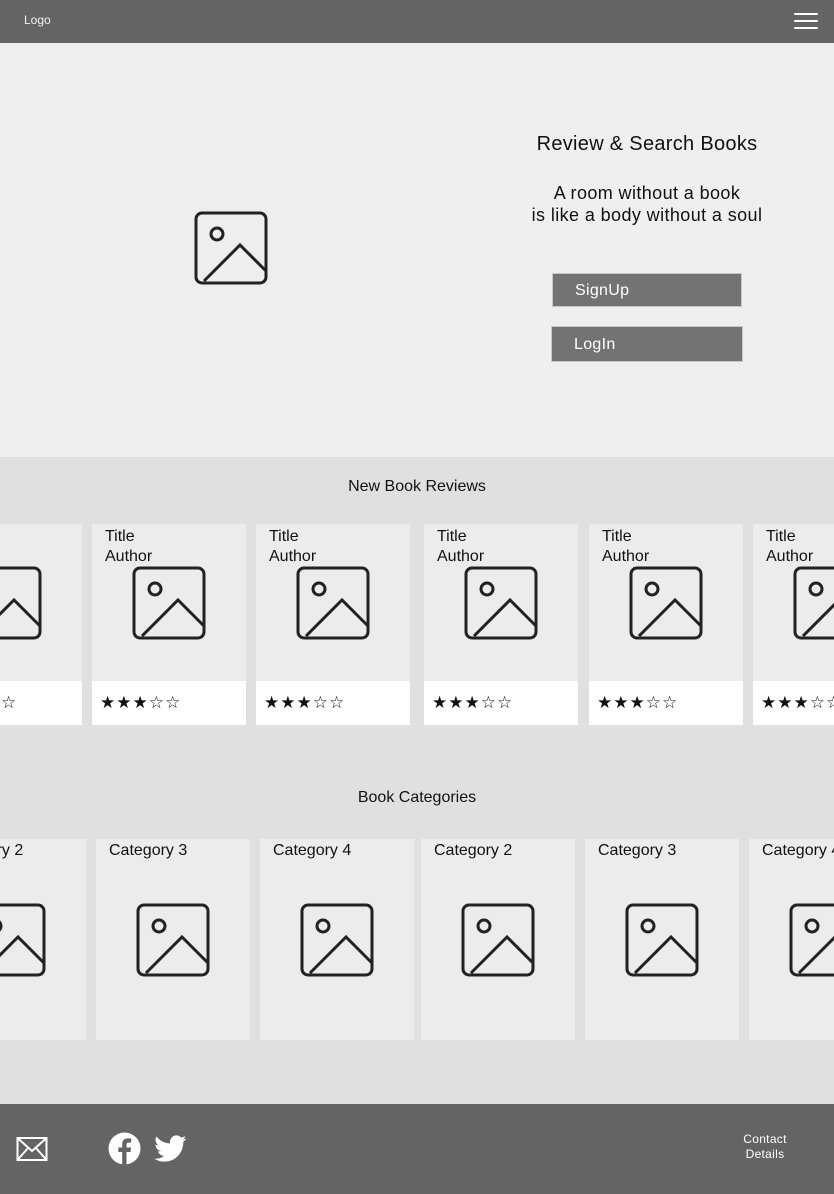 Image resolution: width=834 pixels, height=1194 pixels. I want to click on quote-line-1: A room without a book, so click(647, 193).